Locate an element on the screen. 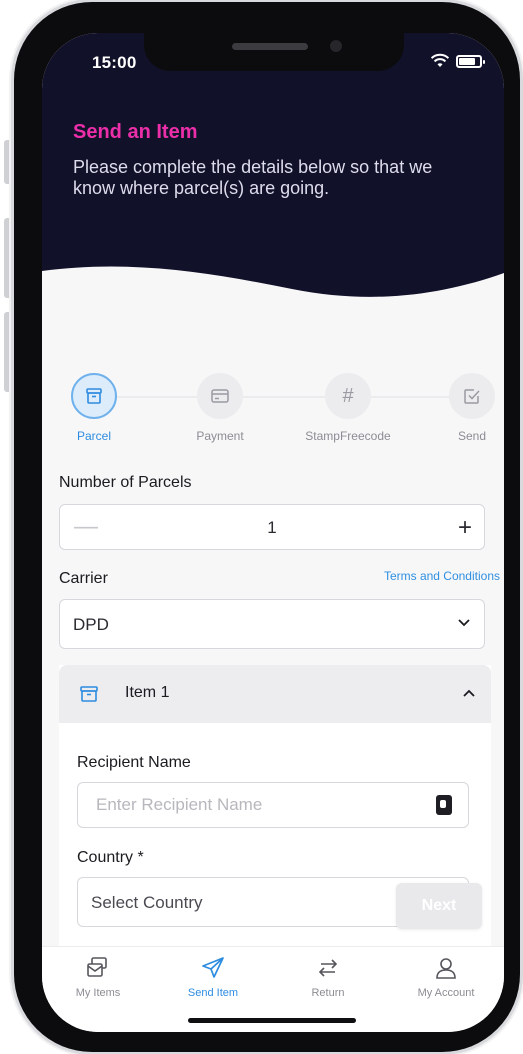  recipient-name-placeholder: Enter Recipient Name is located at coordinates (179, 804).